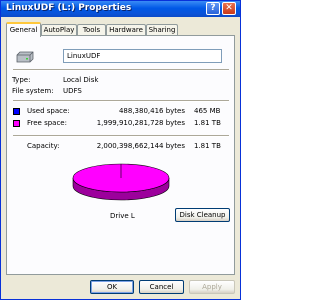 The width and height of the screenshot is (320, 300). What do you see at coordinates (69, 8) in the screenshot?
I see `window-title: LinuxUDF (L:) Properties` at bounding box center [69, 8].